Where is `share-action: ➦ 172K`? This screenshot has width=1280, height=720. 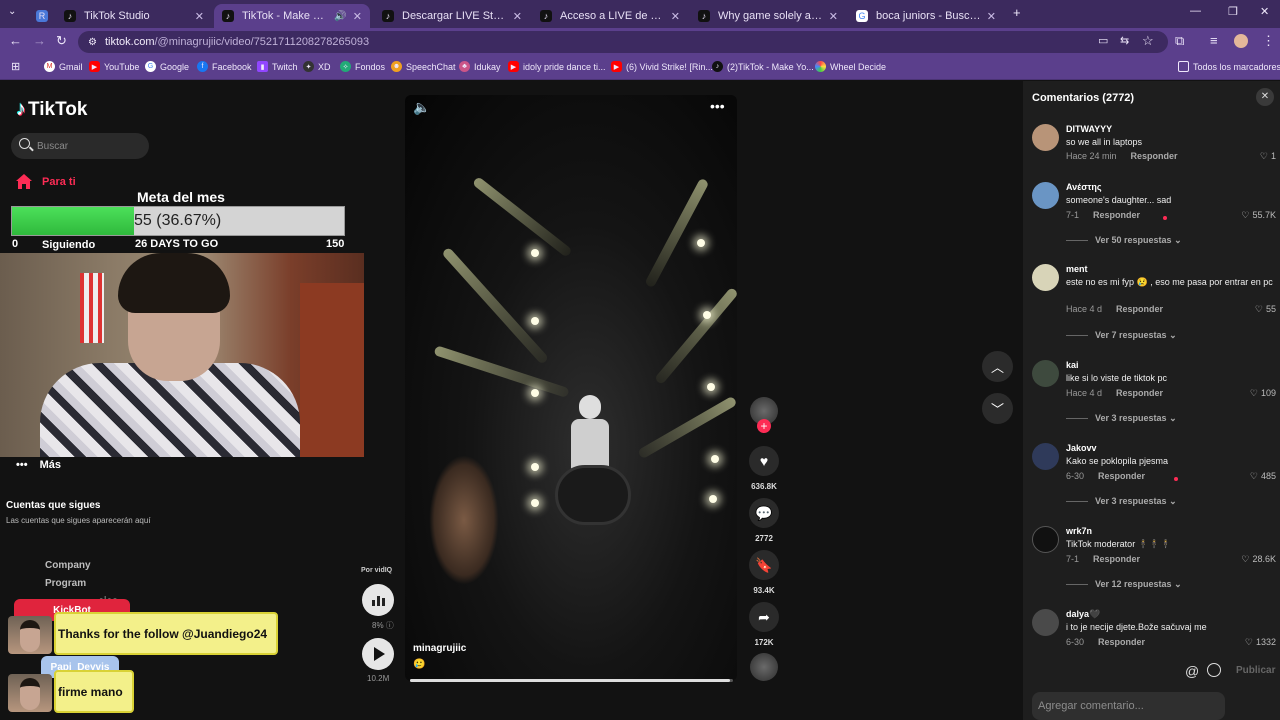 share-action: ➦ 172K is located at coordinates (764, 624).